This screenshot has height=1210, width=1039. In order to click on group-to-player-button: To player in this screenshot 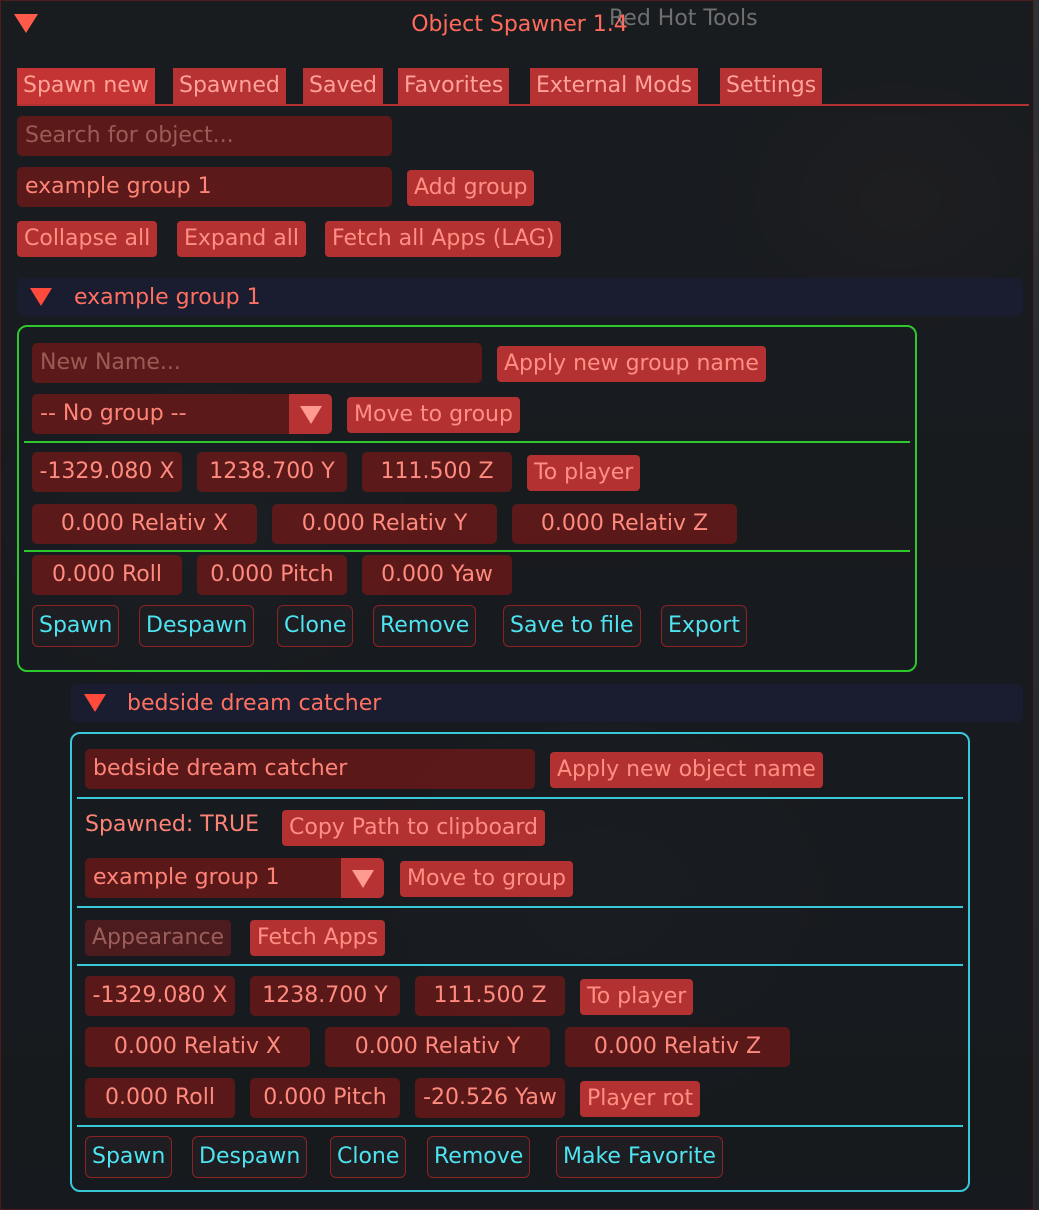, I will do `click(584, 473)`.